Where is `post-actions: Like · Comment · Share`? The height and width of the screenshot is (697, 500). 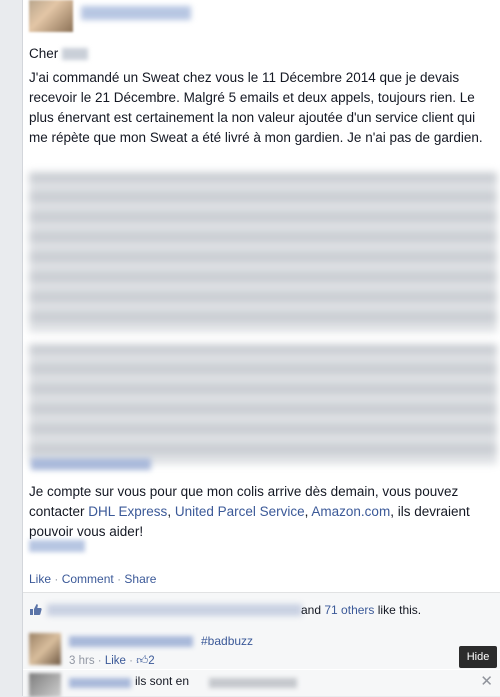 post-actions: Like · Comment · Share is located at coordinates (92, 579).